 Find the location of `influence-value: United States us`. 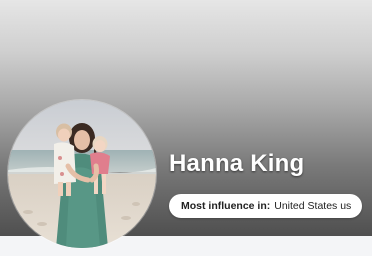

influence-value: United States us is located at coordinates (313, 206).